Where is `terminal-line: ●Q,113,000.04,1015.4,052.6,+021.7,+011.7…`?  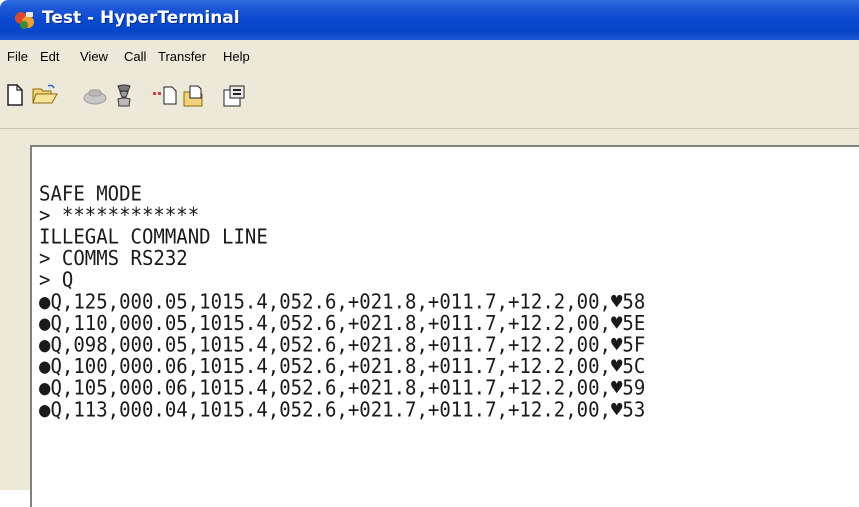
terminal-line: ●Q,113,000.04,1015.4,052.6,+021.7,+011.7… is located at coordinates (342, 409).